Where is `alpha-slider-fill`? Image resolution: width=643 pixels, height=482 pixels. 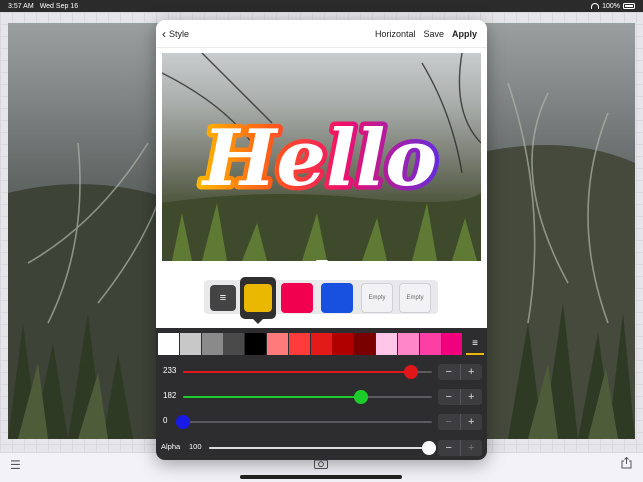
alpha-slider-fill is located at coordinates (319, 448).